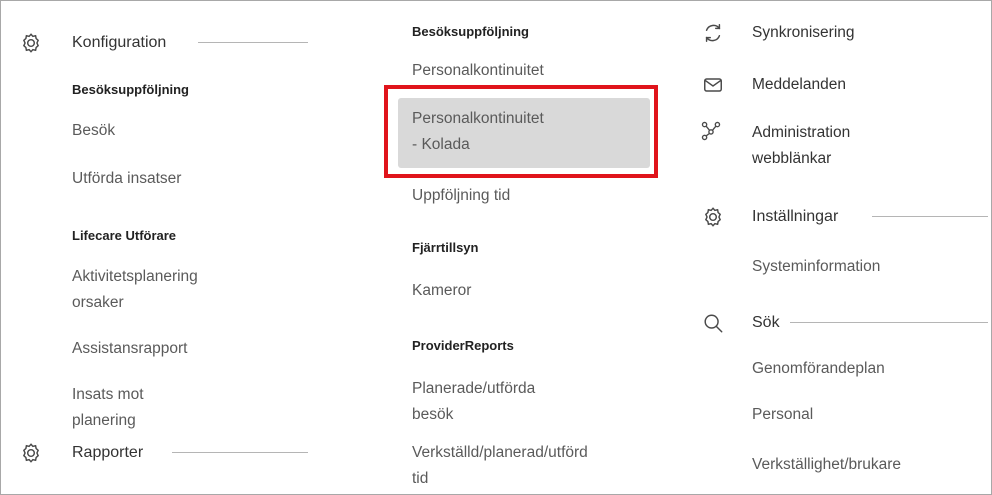  What do you see at coordinates (792, 158) in the screenshot?
I see `link-line-2: webblänkar` at bounding box center [792, 158].